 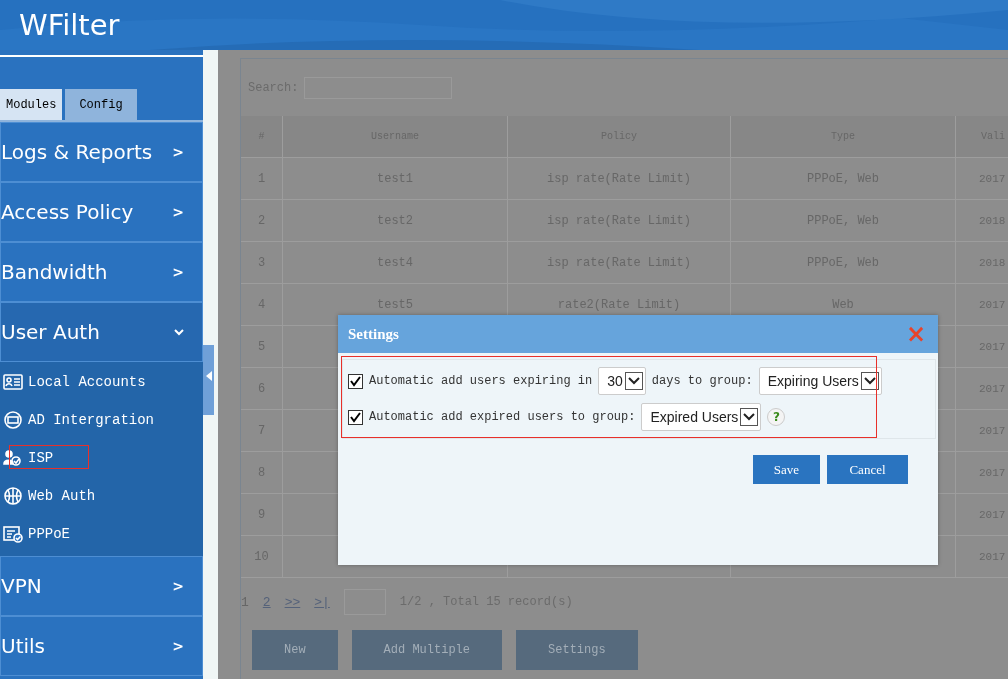 I want to click on menu-item: User Auth, so click(x=101, y=332).